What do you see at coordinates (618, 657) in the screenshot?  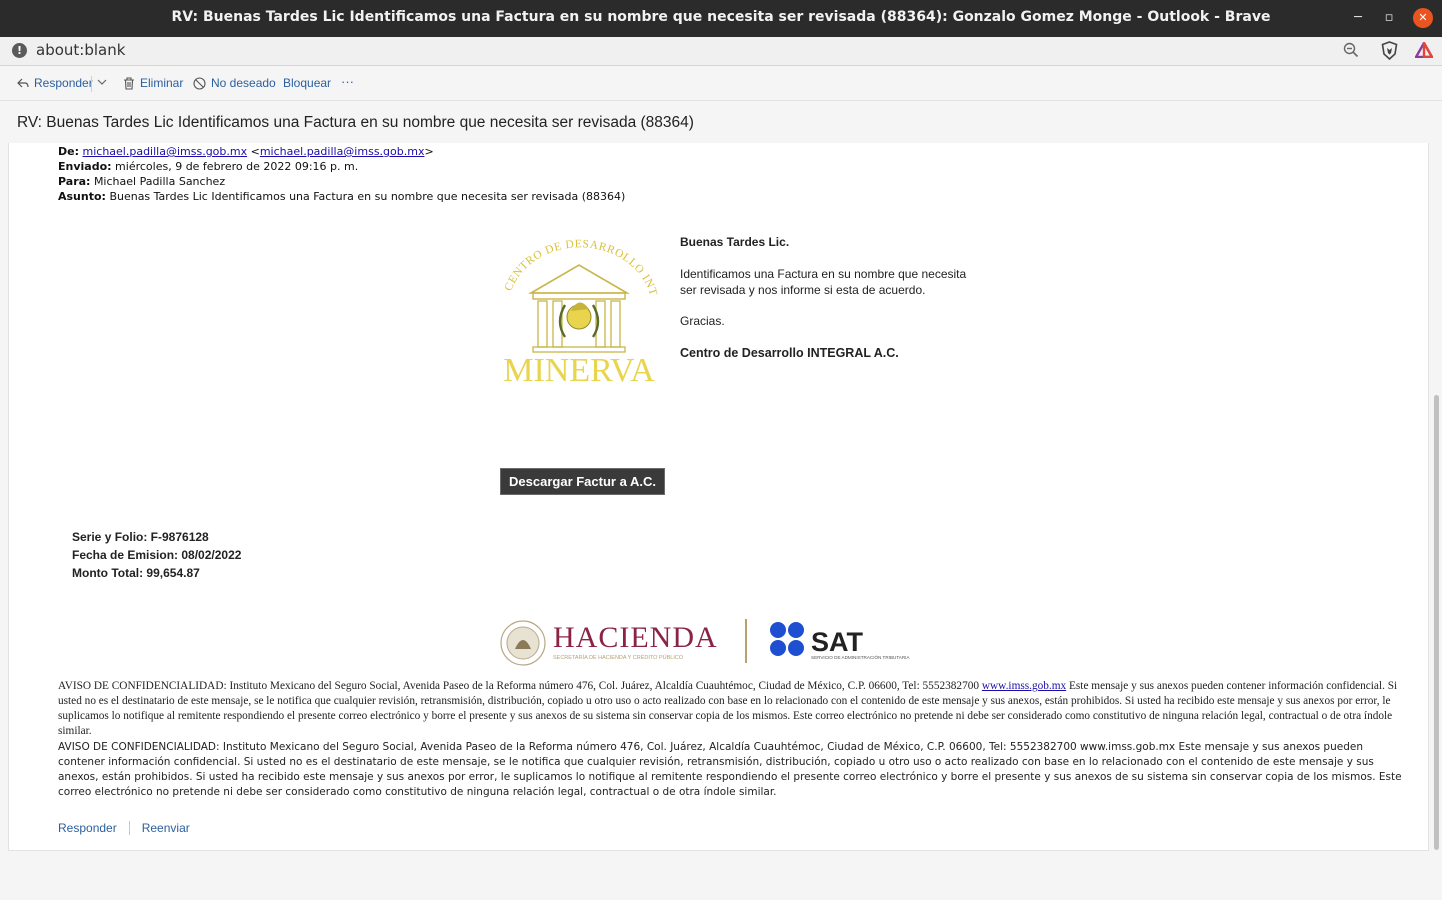 I see `hacienda-subtext: SECRETARÍA DE HACIENDA Y CRÉDITO PÚBLICO` at bounding box center [618, 657].